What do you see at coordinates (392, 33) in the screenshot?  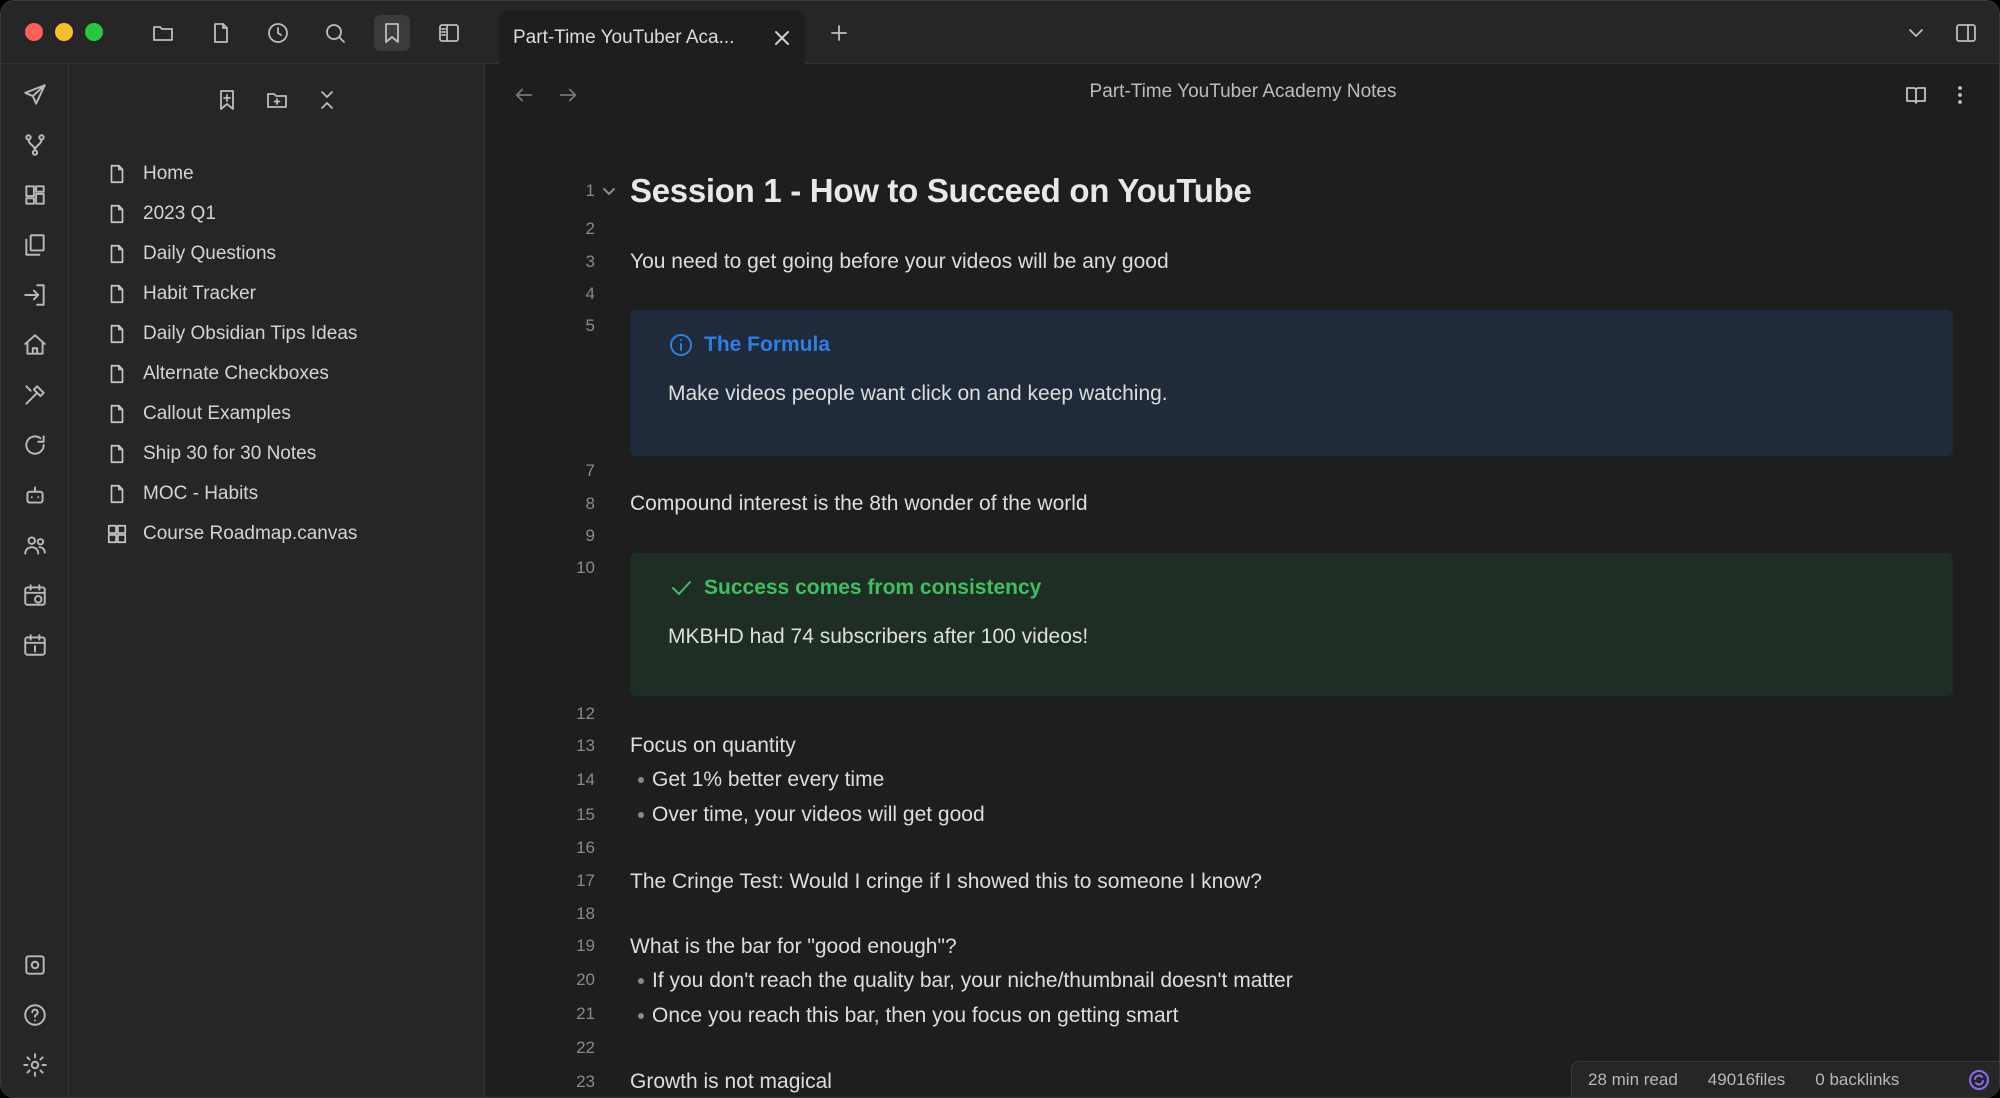 I see `bookmark-icon` at bounding box center [392, 33].